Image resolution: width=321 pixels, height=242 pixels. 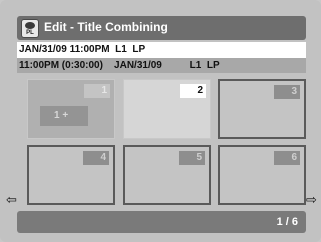 I want to click on thumbnail-5: 5, so click(x=167, y=175).